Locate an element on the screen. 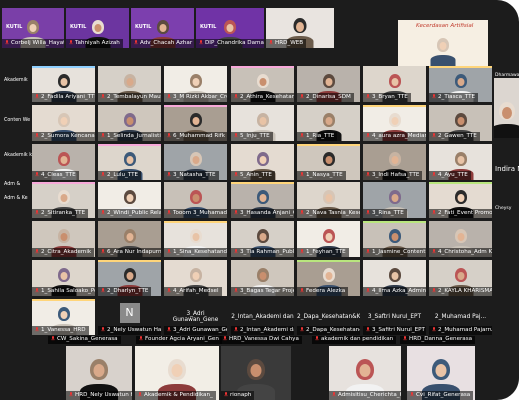 The height and width of the screenshot is (400, 525). participant-tile-label: CW_Sakina_Generasa is located at coordinates (91, 340).